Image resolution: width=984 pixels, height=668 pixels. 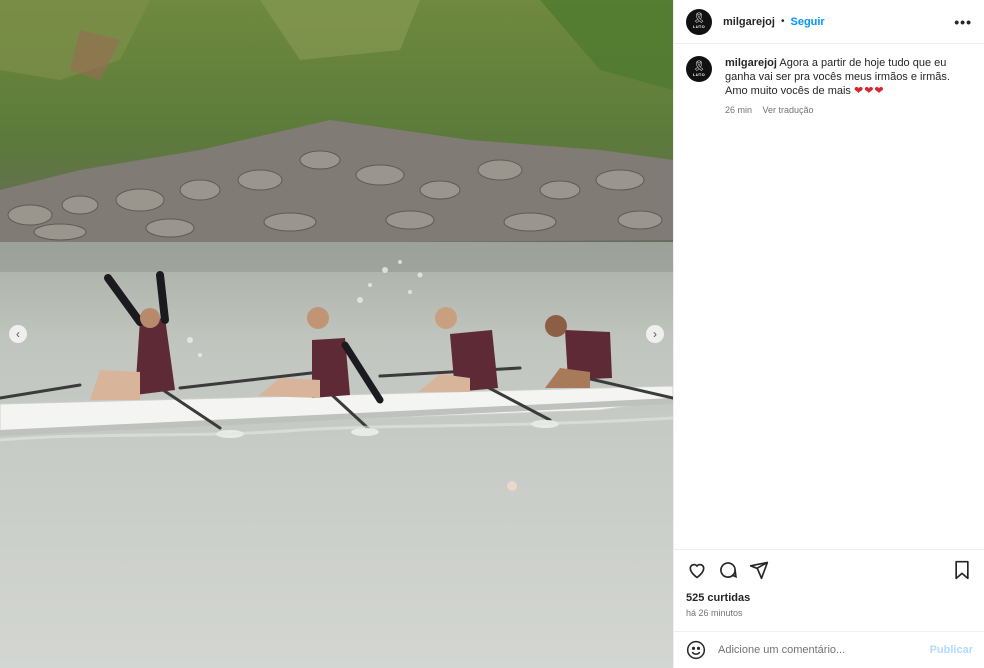 I want to click on username-link: milgarejoj, so click(x=749, y=22).